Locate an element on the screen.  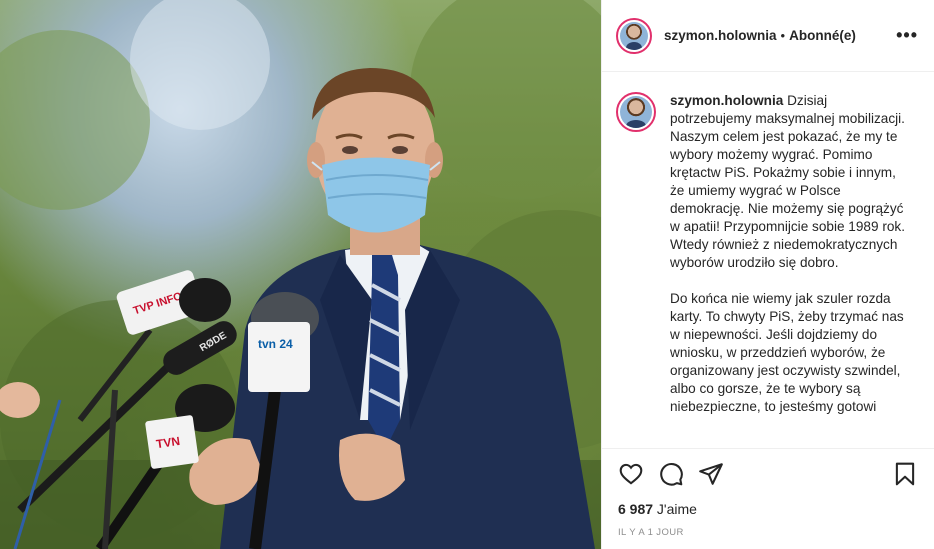
likes-number: 6 987 is located at coordinates (636, 509).